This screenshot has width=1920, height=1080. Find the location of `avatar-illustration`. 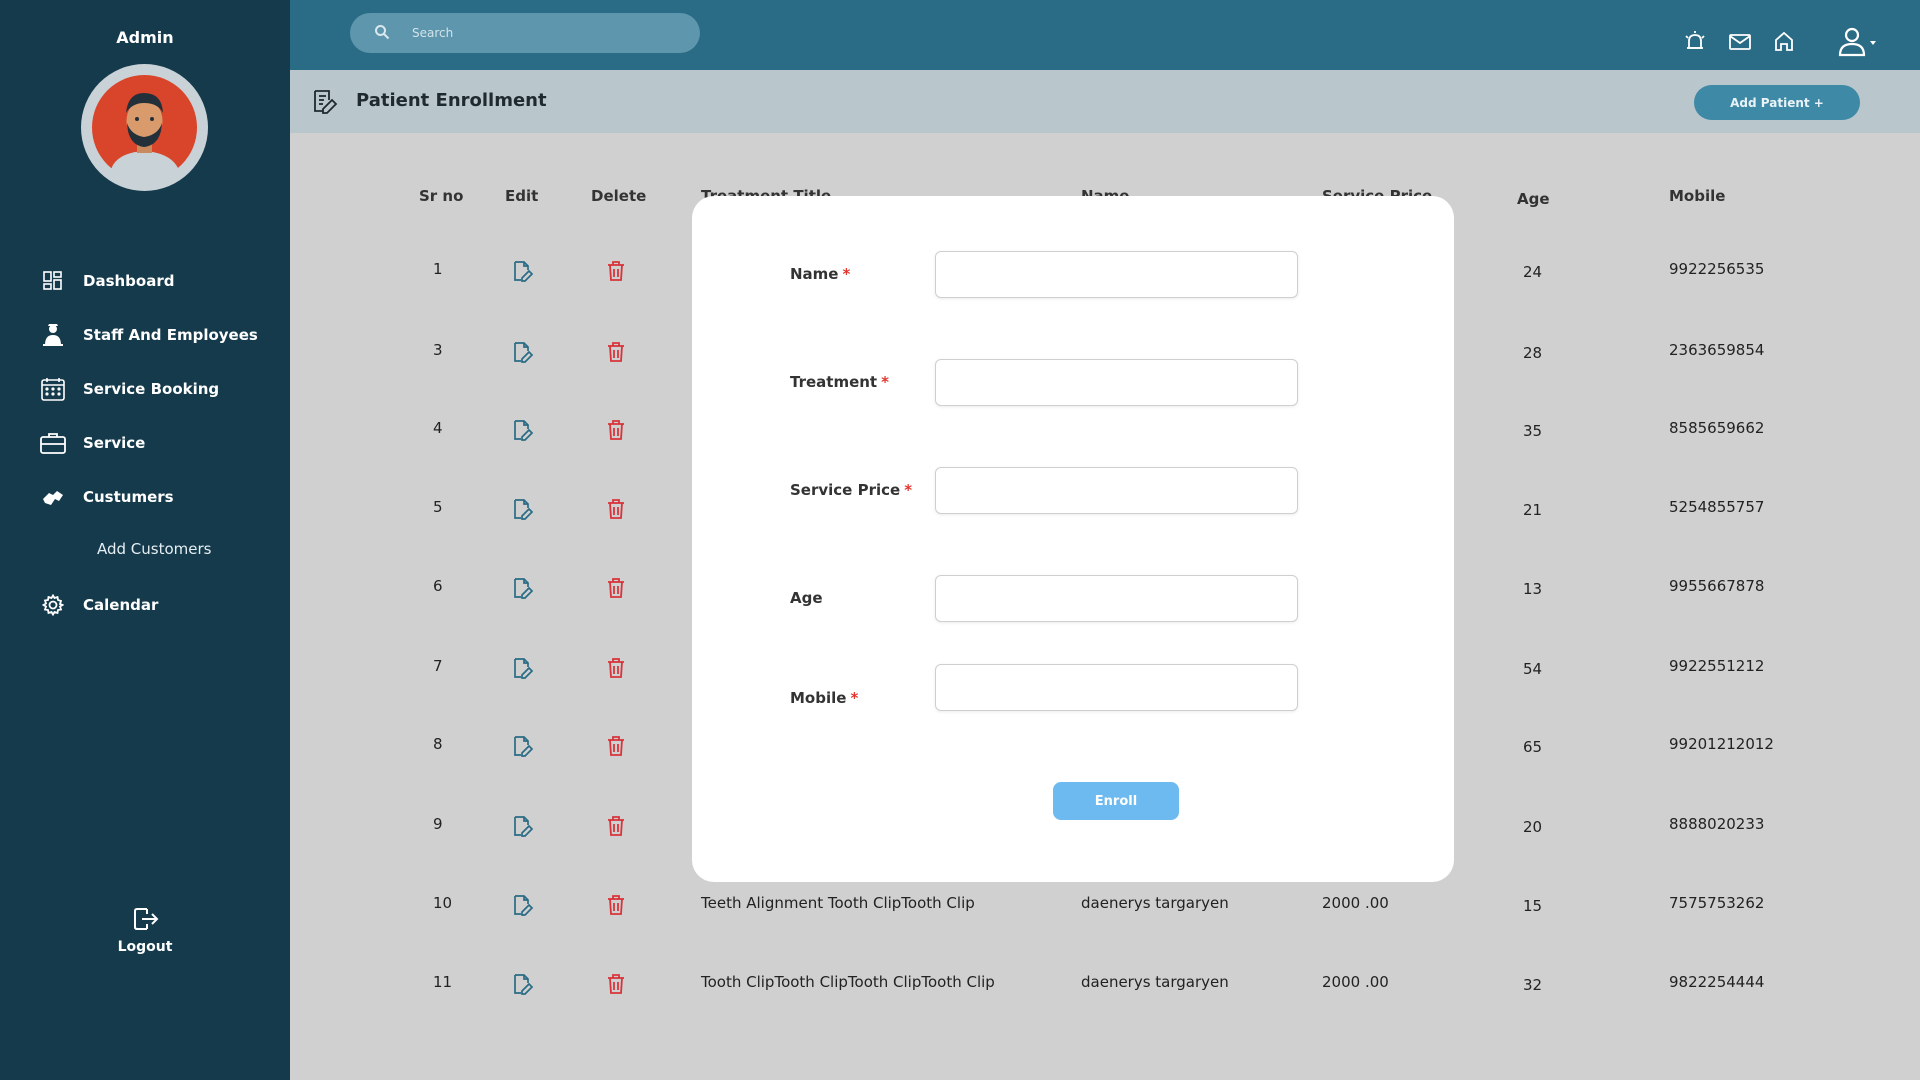

avatar-illustration is located at coordinates (144, 127).